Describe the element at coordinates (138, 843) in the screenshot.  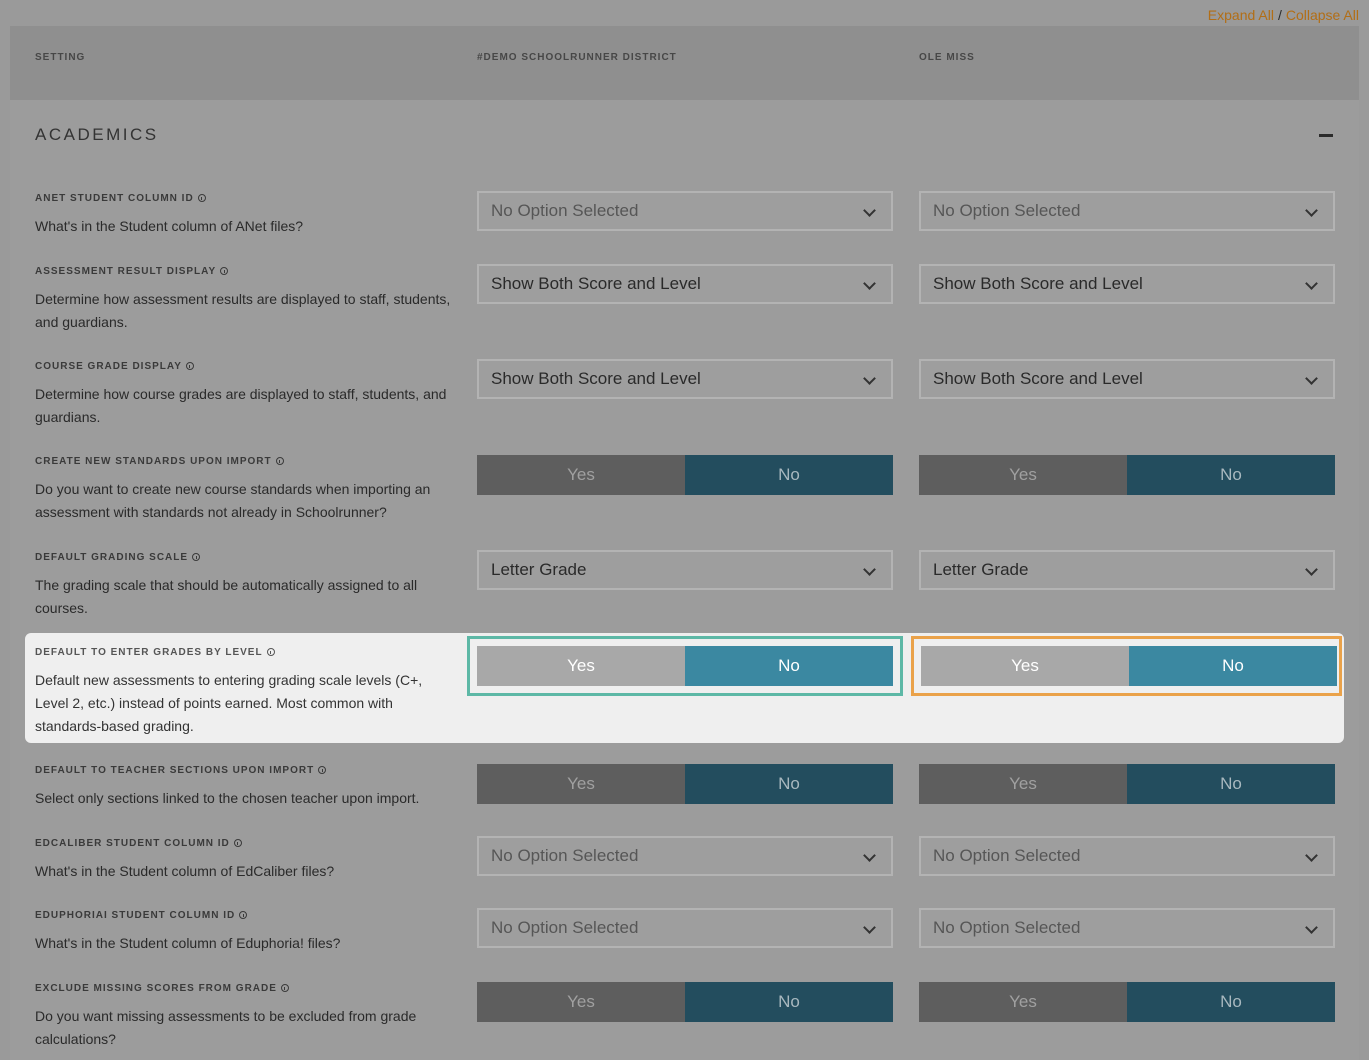
I see `setting-label: EDCALIBER STUDENT COLUMN ID` at that location.